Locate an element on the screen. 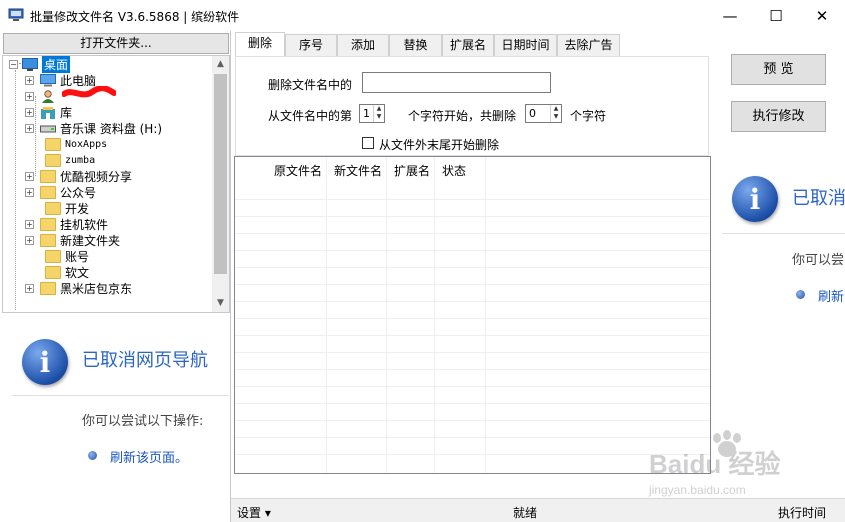 The width and height of the screenshot is (845, 522). start-position-spinner: 1 ▲ ▼ is located at coordinates (372, 113).